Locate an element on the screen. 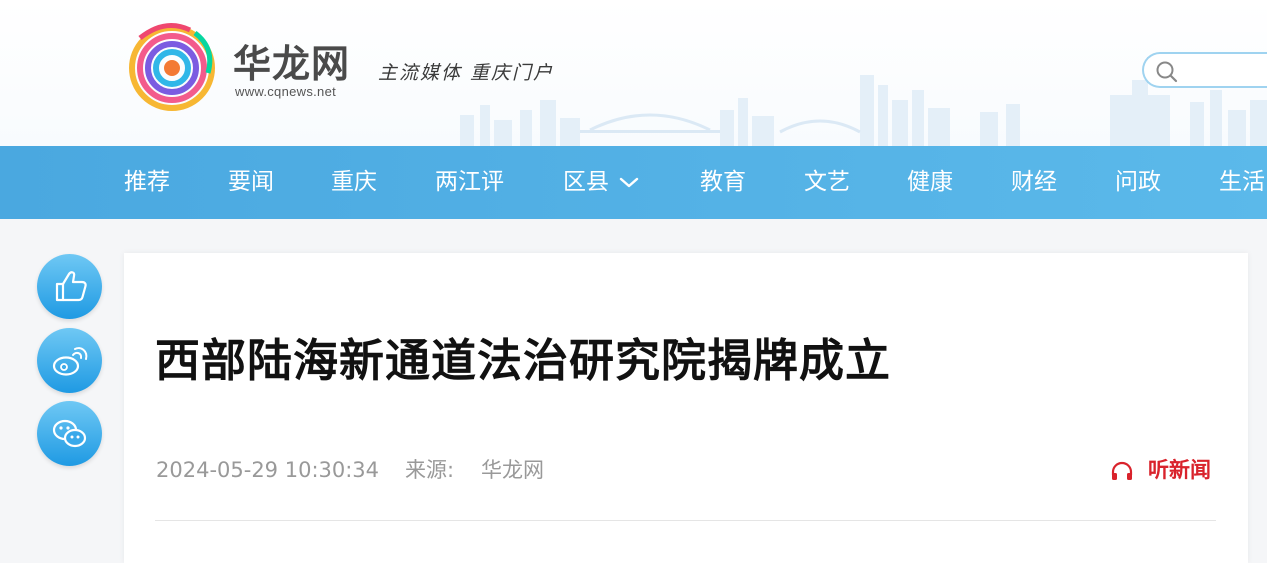 Image resolution: width=1267 pixels, height=563 pixels. wechat-icon is located at coordinates (69, 433).